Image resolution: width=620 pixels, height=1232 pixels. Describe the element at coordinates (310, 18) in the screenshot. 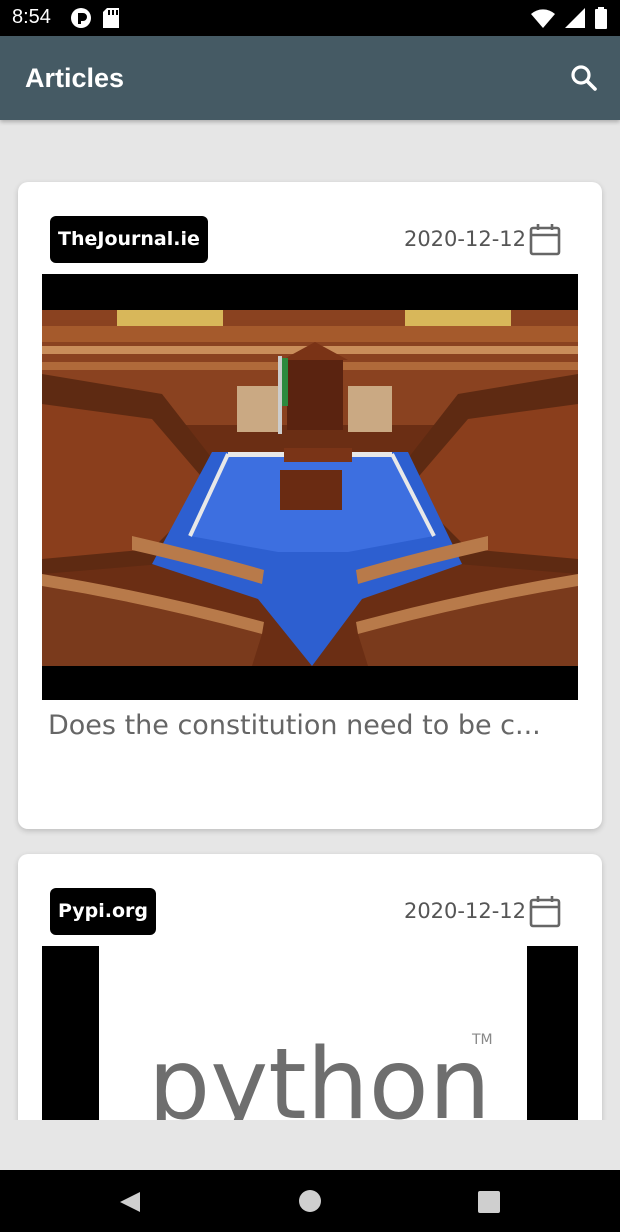

I see `status-bar: 8:54` at that location.